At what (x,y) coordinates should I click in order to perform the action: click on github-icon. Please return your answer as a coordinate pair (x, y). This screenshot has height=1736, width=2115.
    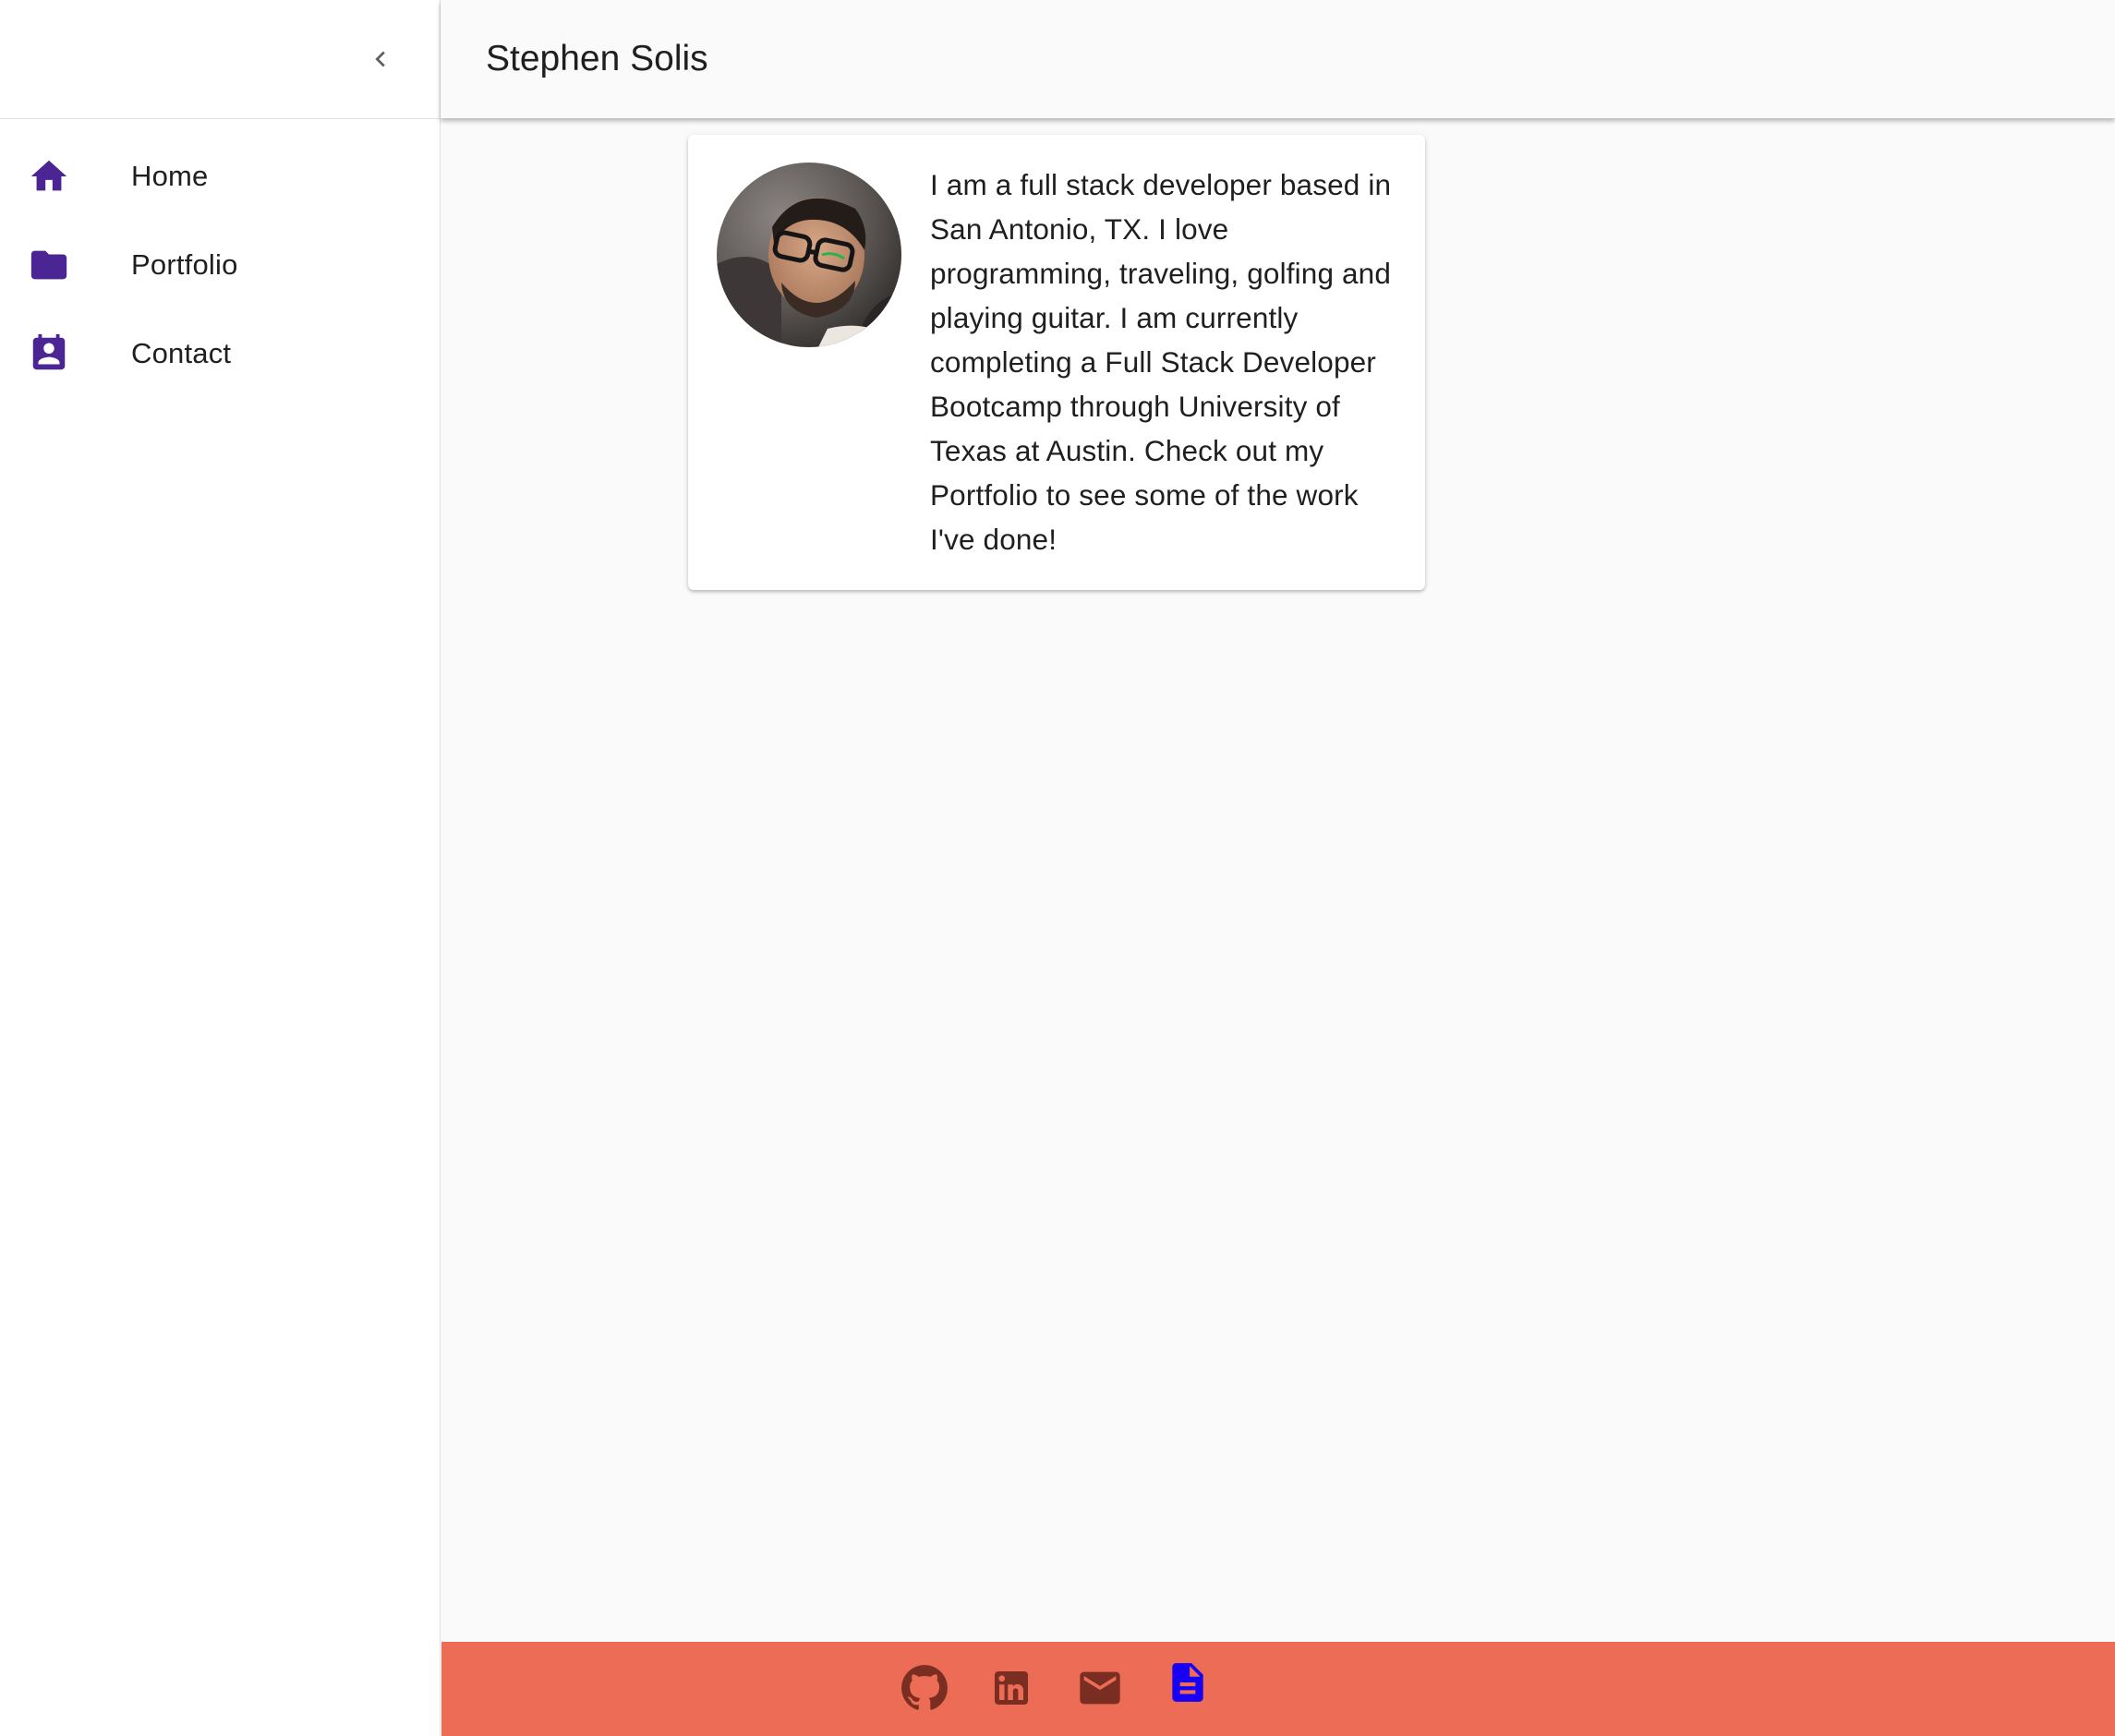
    Looking at the image, I should click on (924, 1687).